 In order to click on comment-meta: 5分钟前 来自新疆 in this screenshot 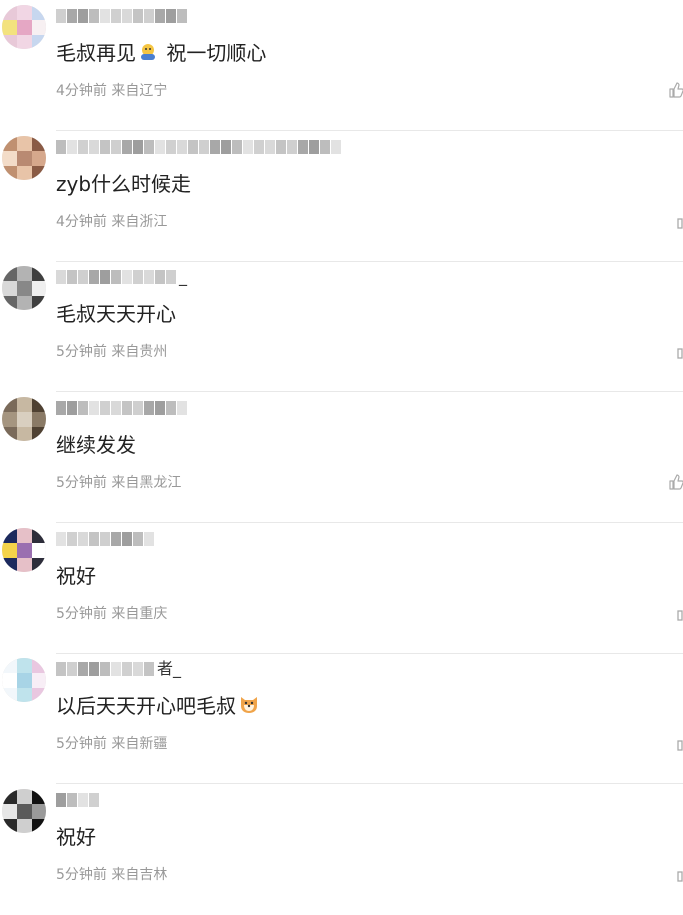, I will do `click(112, 744)`.